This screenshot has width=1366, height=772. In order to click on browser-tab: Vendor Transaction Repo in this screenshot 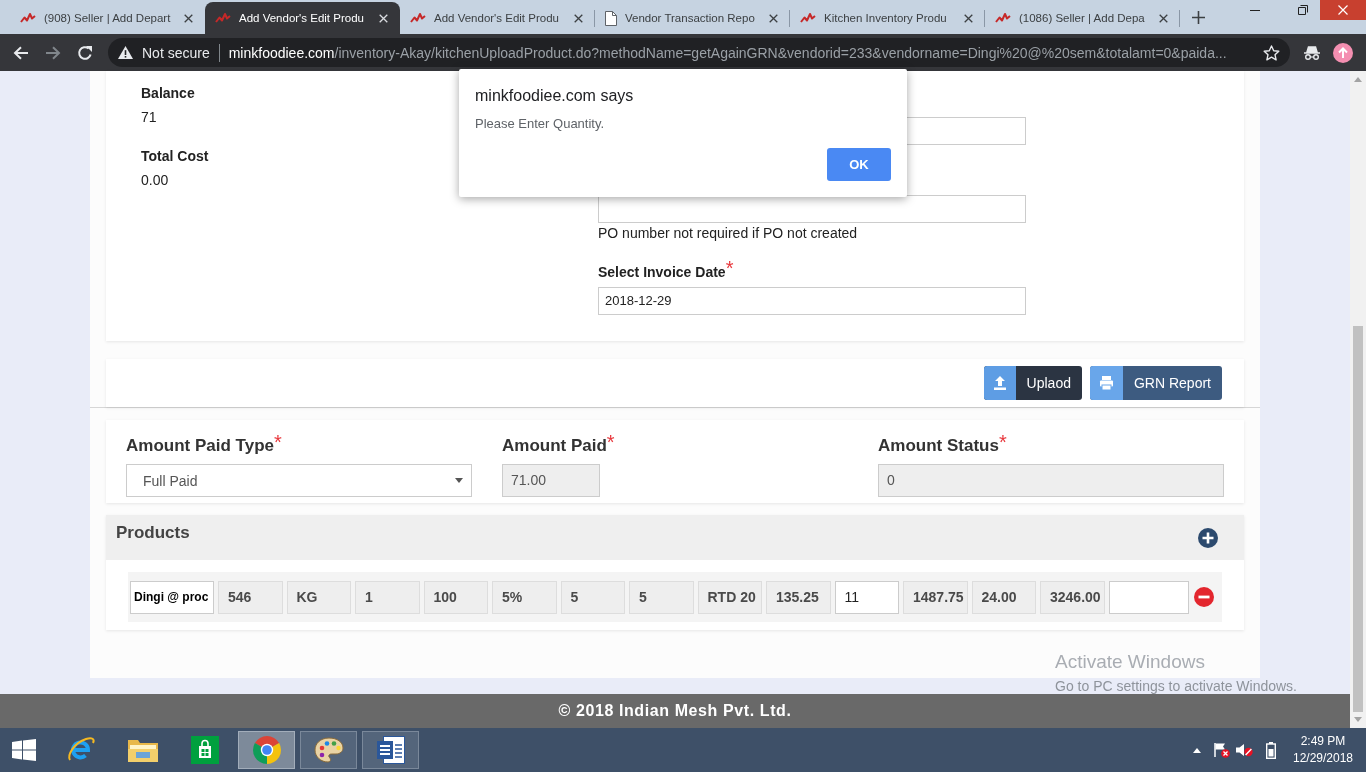, I will do `click(692, 18)`.